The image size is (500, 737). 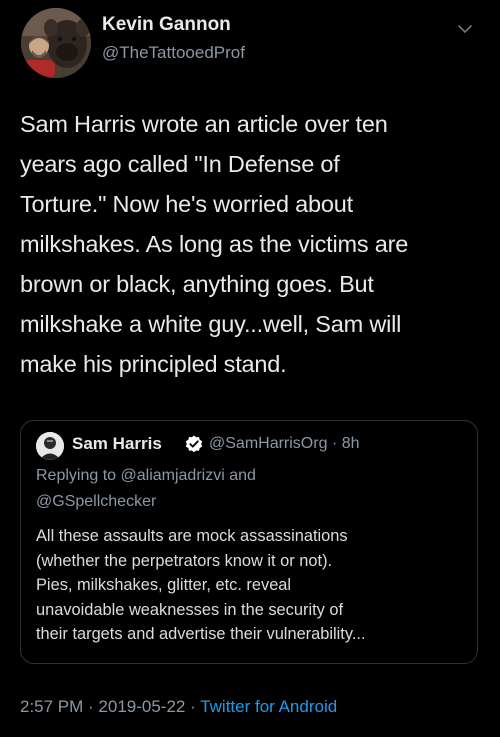 I want to click on tweet-timestamp: 2:57 PM · 2019-05-22 ·, so click(x=110, y=706).